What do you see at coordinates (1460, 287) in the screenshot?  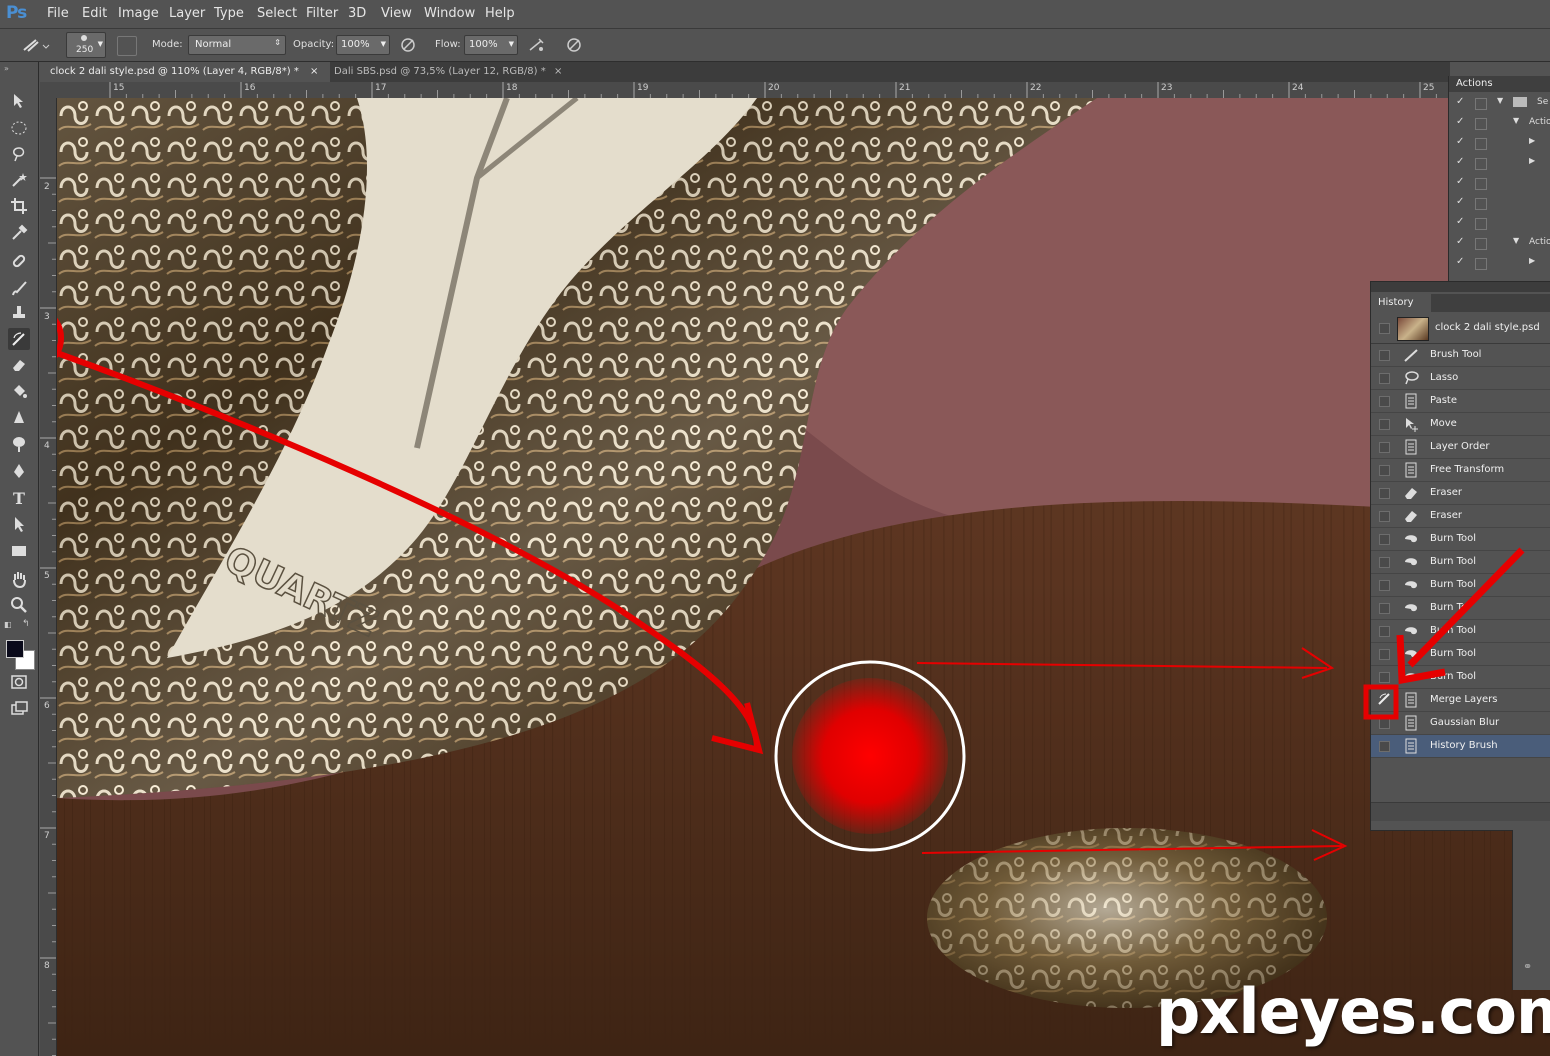 I see `panel-drag-bar` at bounding box center [1460, 287].